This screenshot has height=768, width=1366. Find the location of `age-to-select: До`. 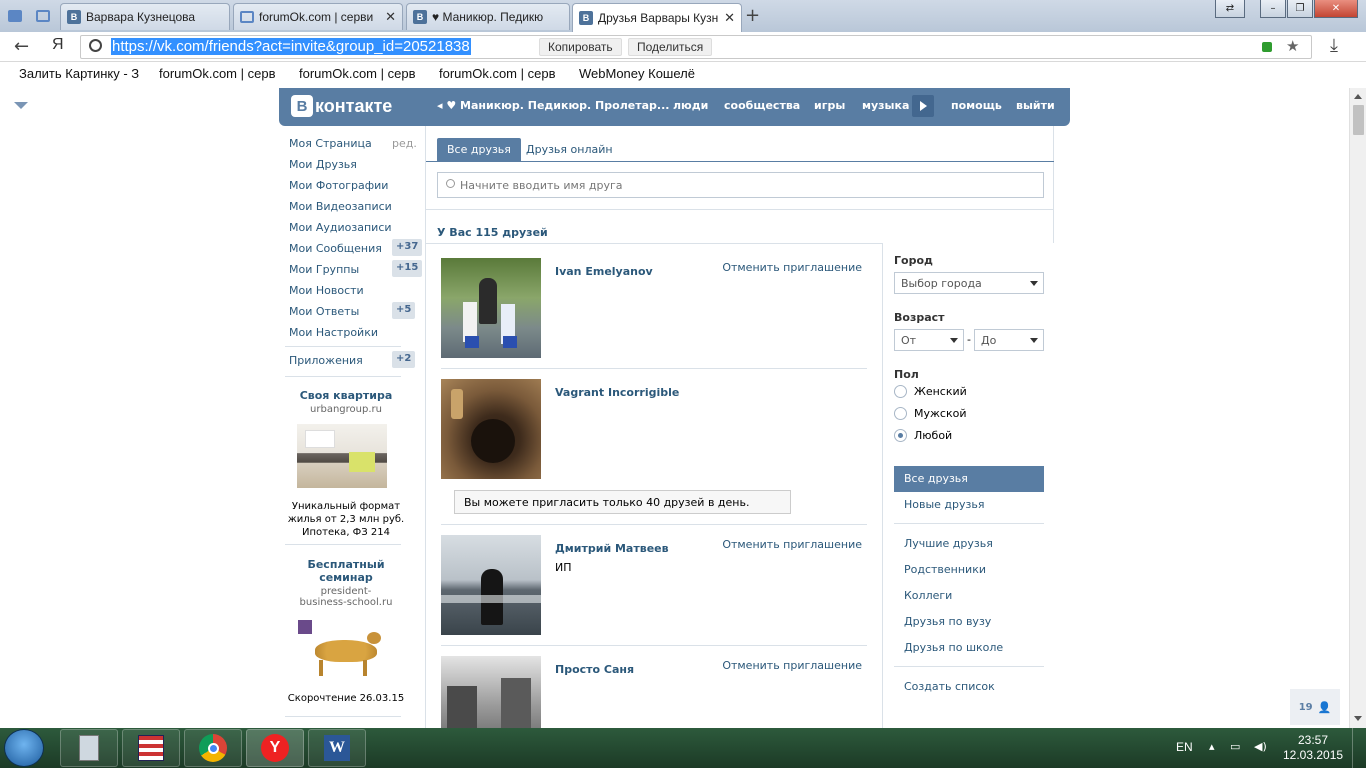

age-to-select: До is located at coordinates (1009, 340).